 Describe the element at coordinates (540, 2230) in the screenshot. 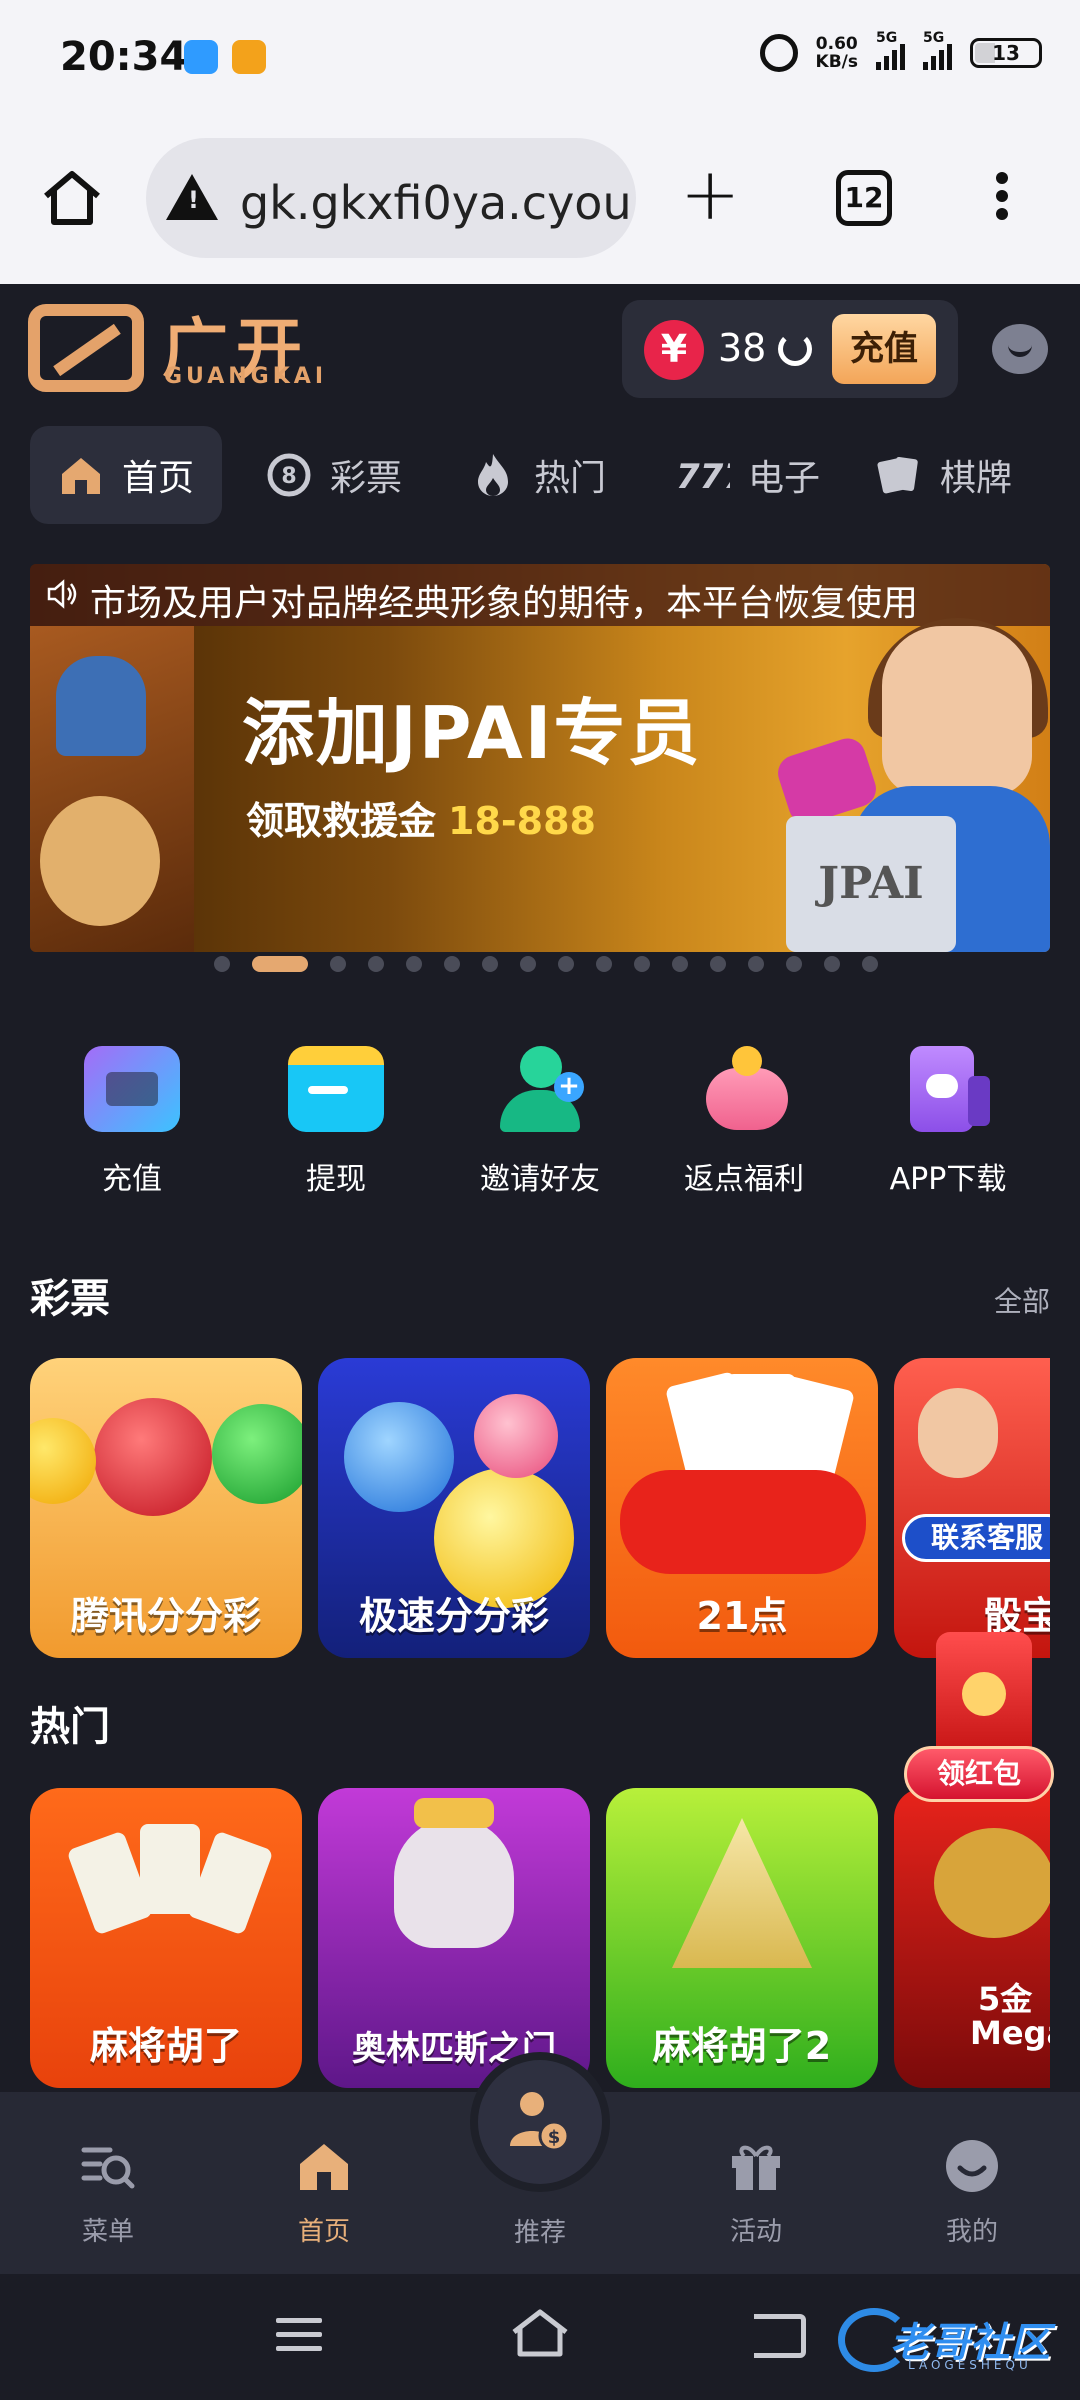

I see `nav-recommend: 推荐` at that location.